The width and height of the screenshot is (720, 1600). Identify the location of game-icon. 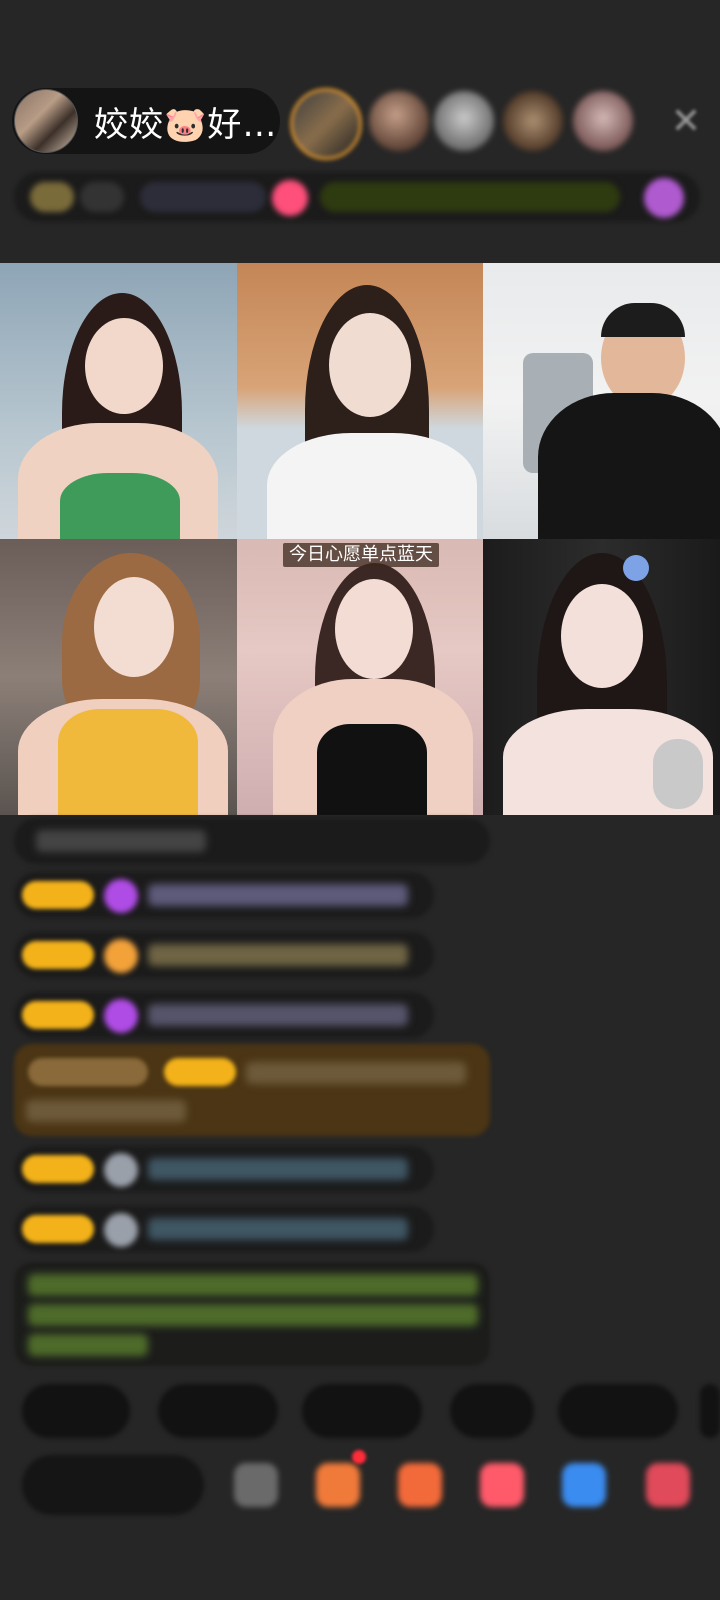
(502, 1485).